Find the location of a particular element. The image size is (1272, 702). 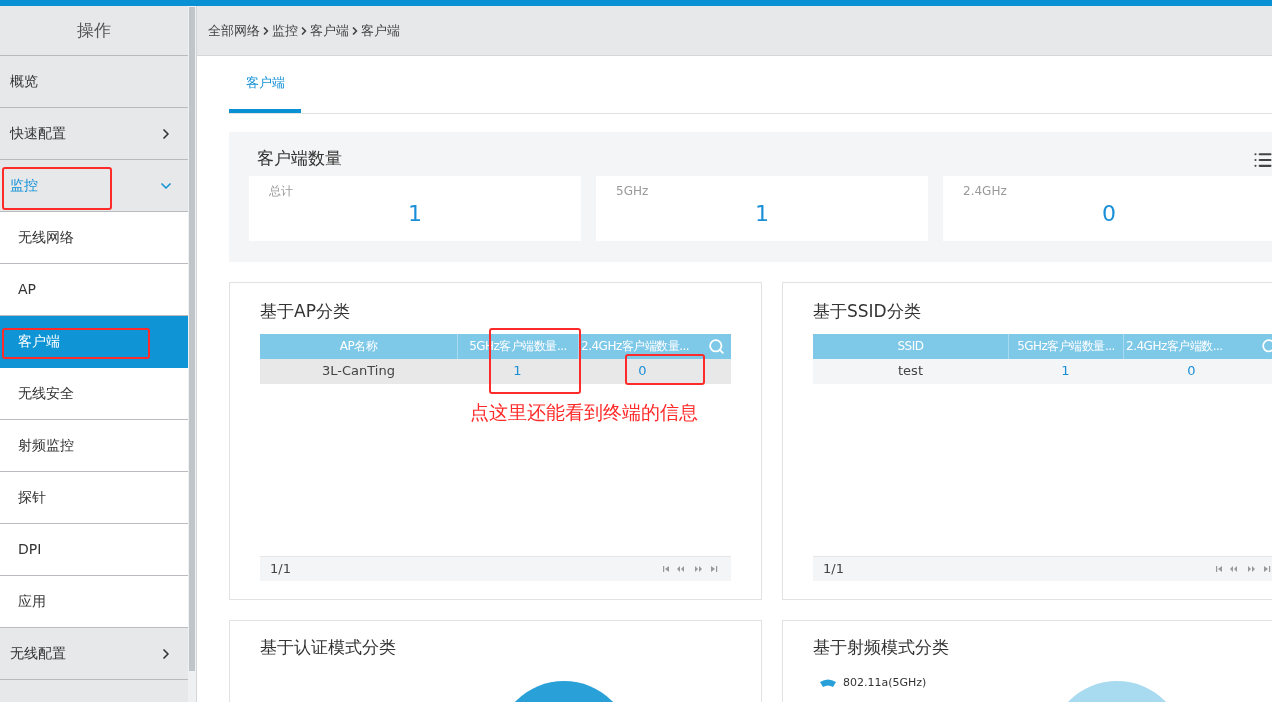

stat-value: 0 is located at coordinates (1109, 213).